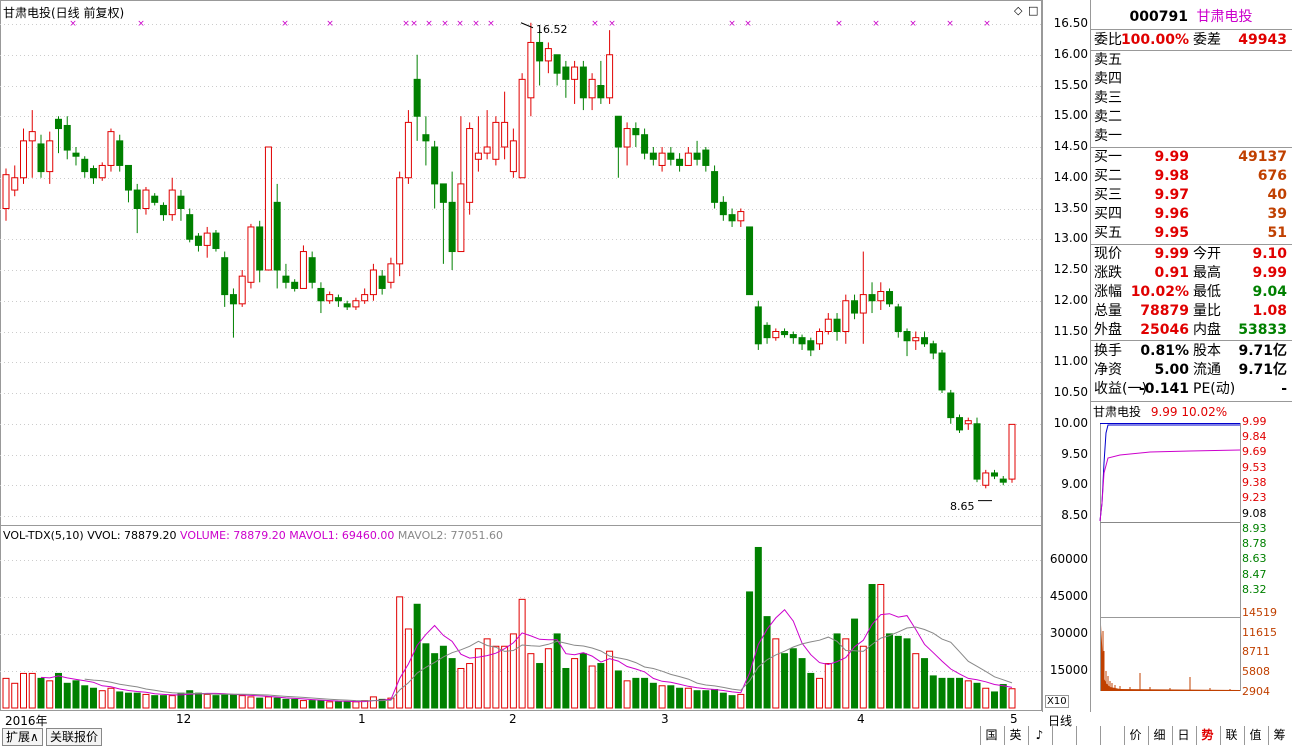  Describe the element at coordinates (552, 29) in the screenshot. I see `high-marker: 16.52` at that location.